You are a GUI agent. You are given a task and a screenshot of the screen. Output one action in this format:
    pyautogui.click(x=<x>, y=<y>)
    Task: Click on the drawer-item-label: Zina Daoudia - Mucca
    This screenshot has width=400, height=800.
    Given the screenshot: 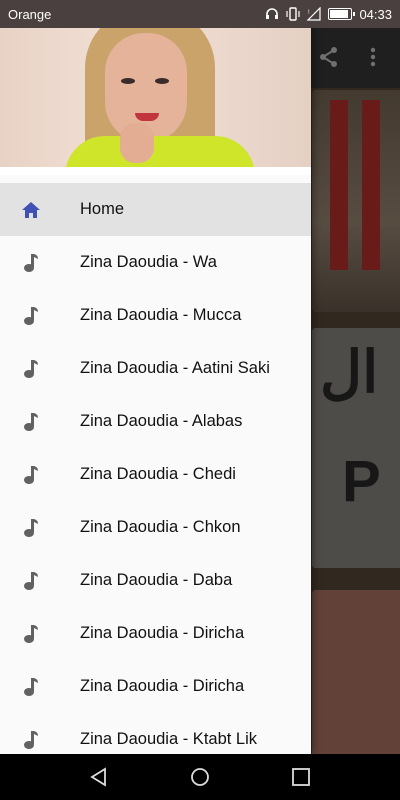 What is the action you would take?
    pyautogui.click(x=161, y=315)
    